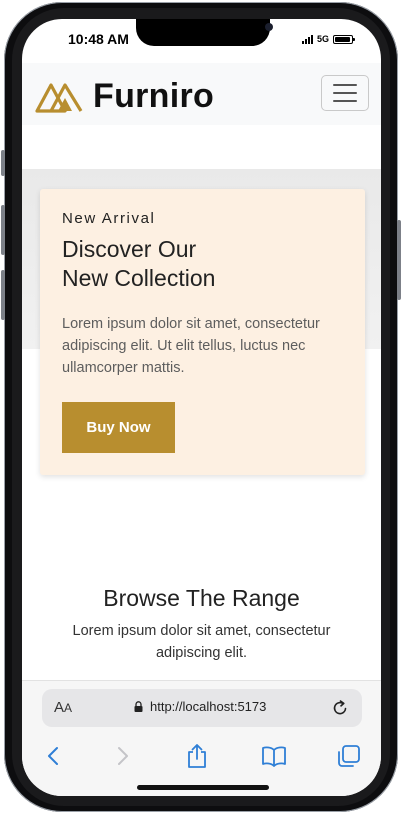 The image size is (401, 814). I want to click on share-icon, so click(197, 756).